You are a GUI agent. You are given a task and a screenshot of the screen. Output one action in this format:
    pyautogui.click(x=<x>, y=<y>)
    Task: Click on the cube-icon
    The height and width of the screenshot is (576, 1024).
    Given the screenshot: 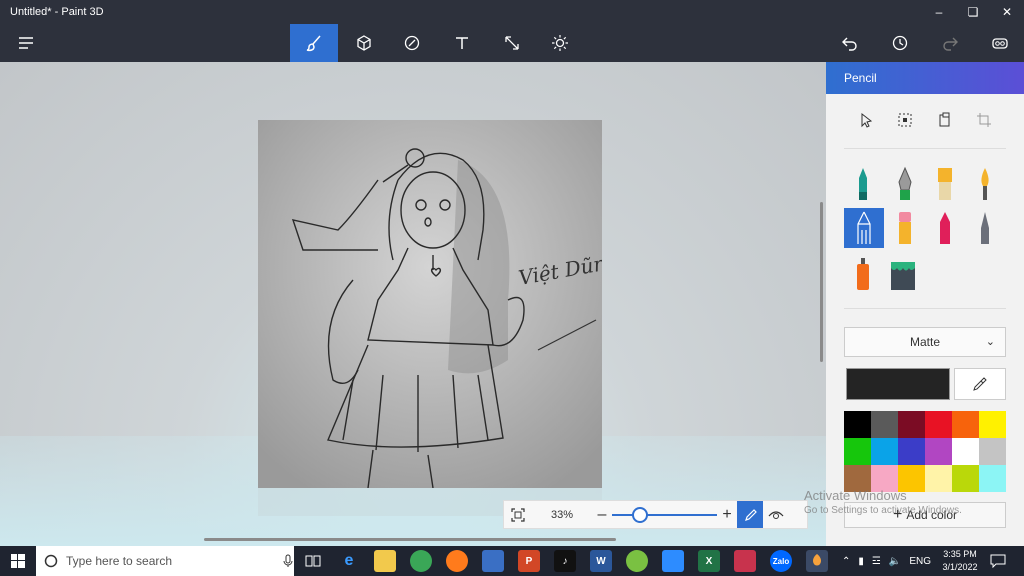 What is the action you would take?
    pyautogui.click(x=364, y=43)
    